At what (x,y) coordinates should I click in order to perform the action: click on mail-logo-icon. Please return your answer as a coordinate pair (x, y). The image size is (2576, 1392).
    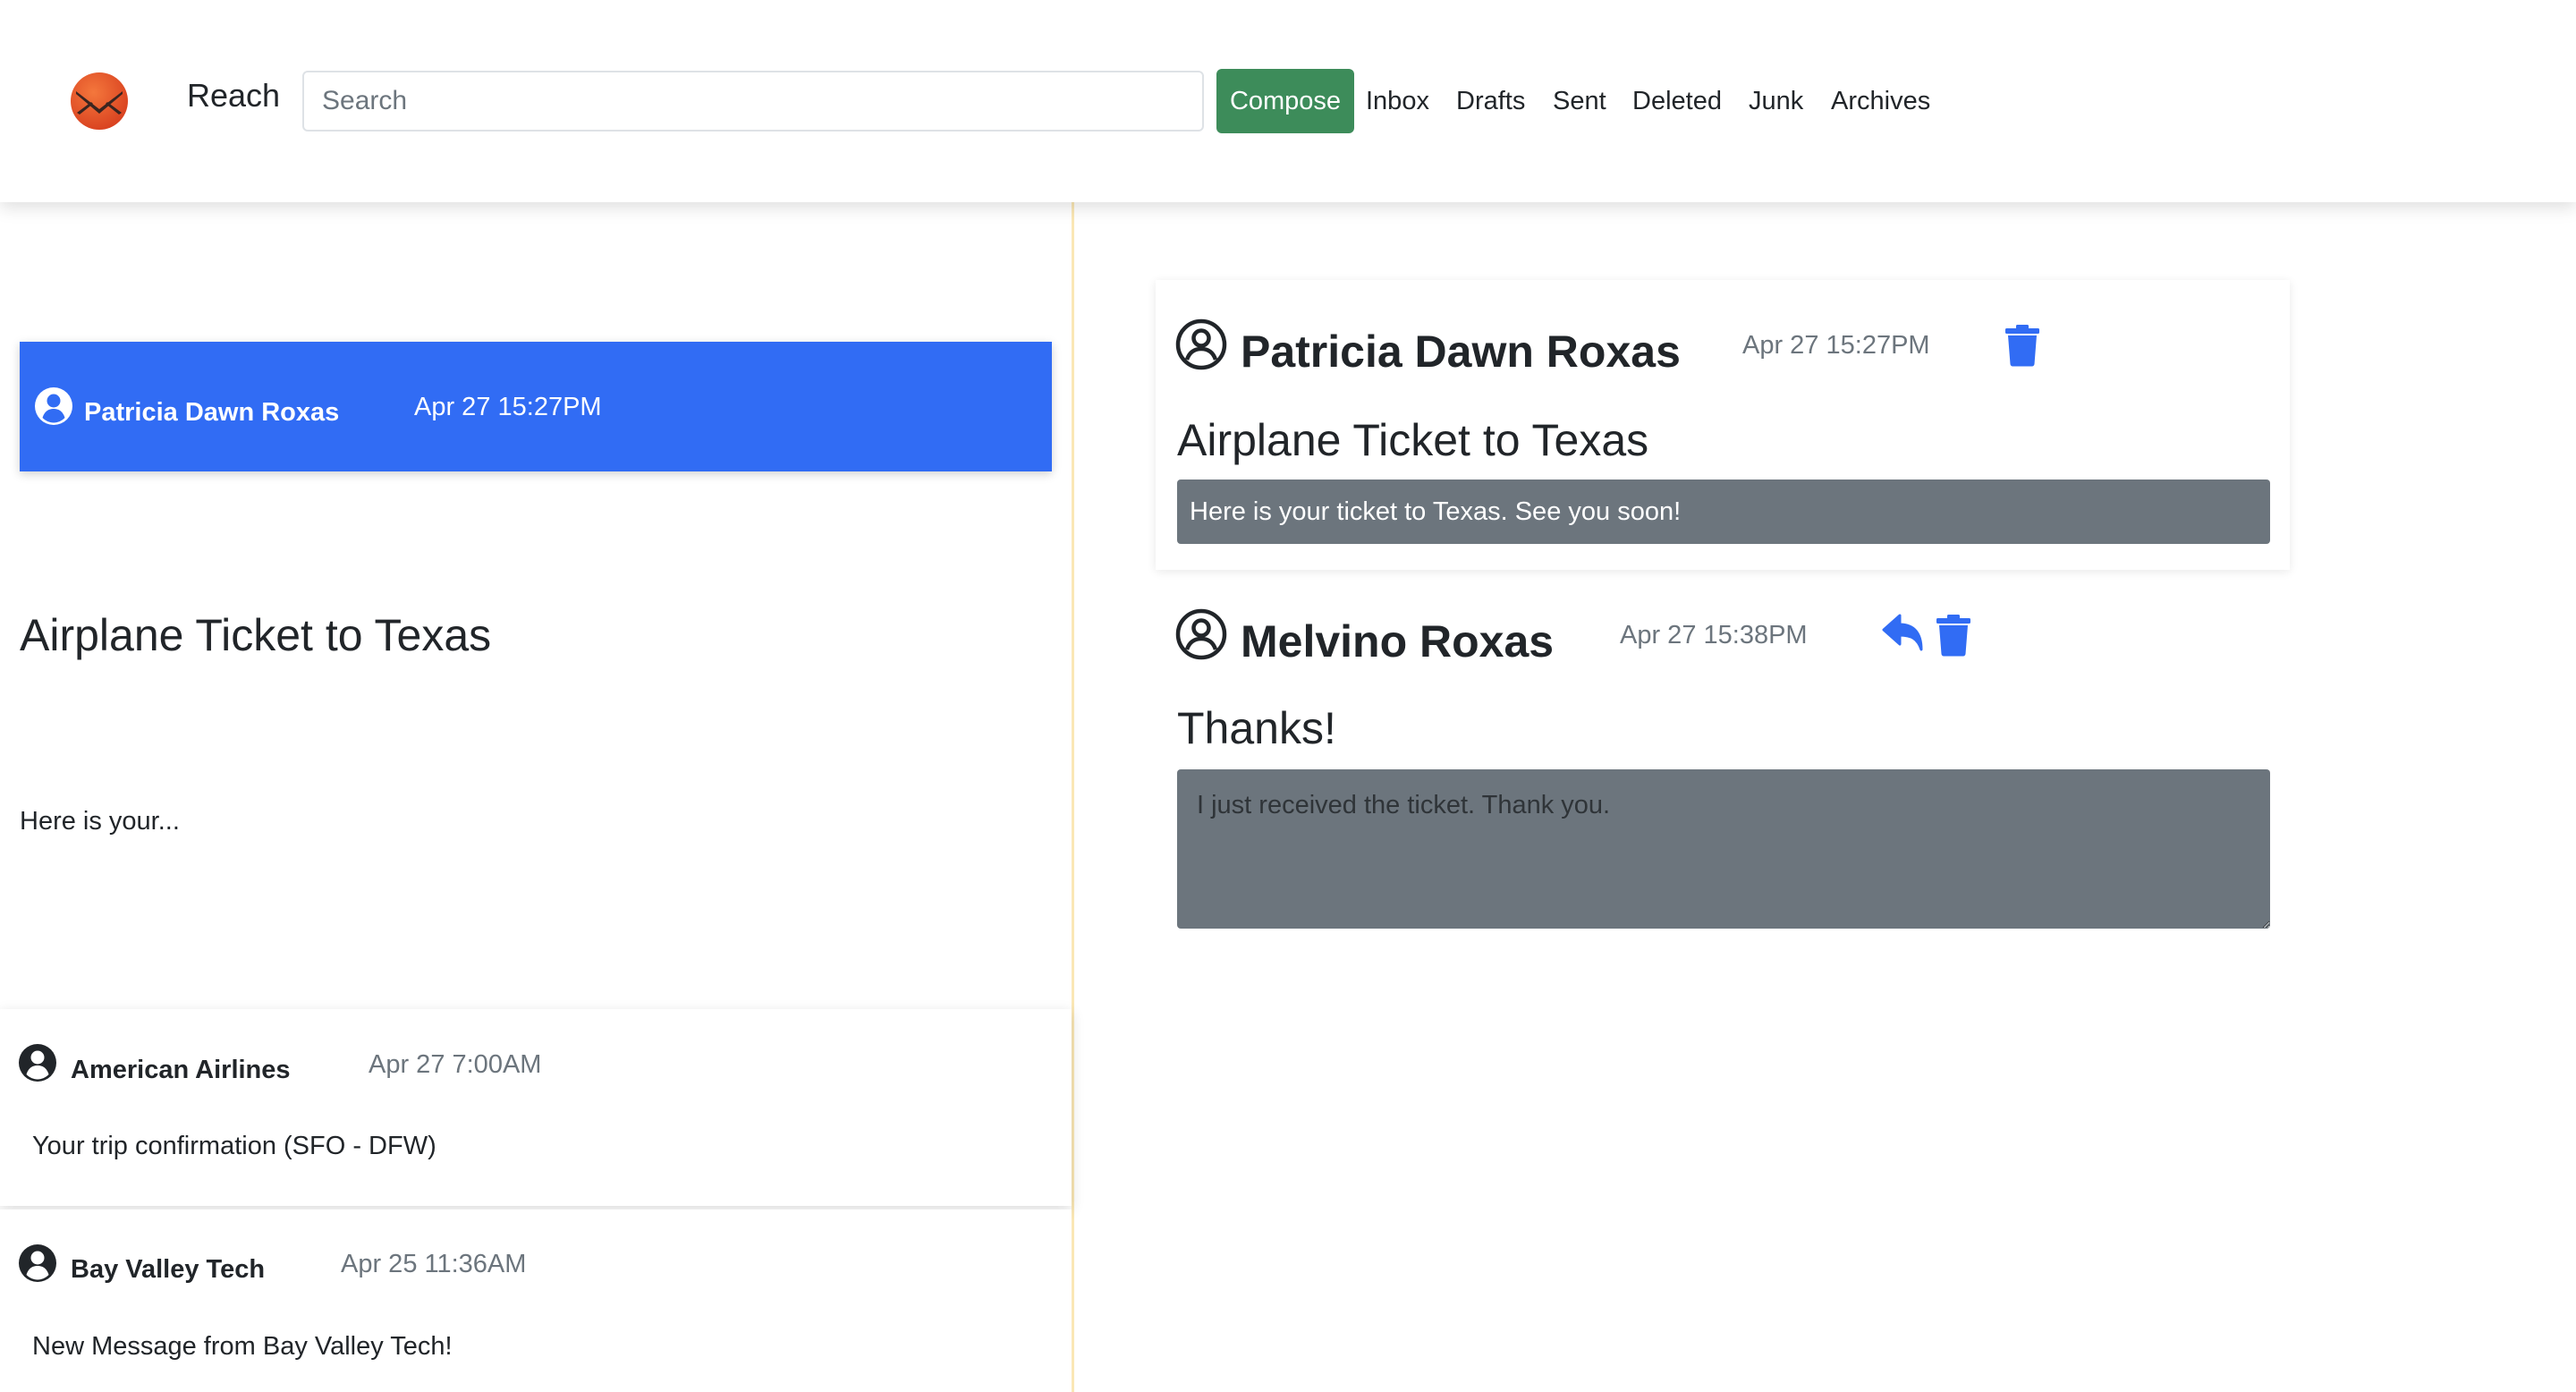
    Looking at the image, I should click on (99, 101).